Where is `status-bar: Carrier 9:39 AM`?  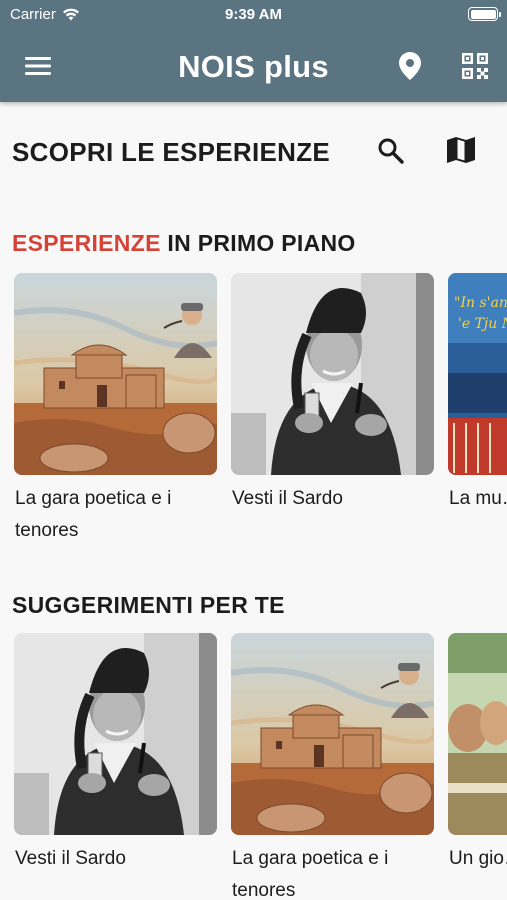 status-bar: Carrier 9:39 AM is located at coordinates (253, 15).